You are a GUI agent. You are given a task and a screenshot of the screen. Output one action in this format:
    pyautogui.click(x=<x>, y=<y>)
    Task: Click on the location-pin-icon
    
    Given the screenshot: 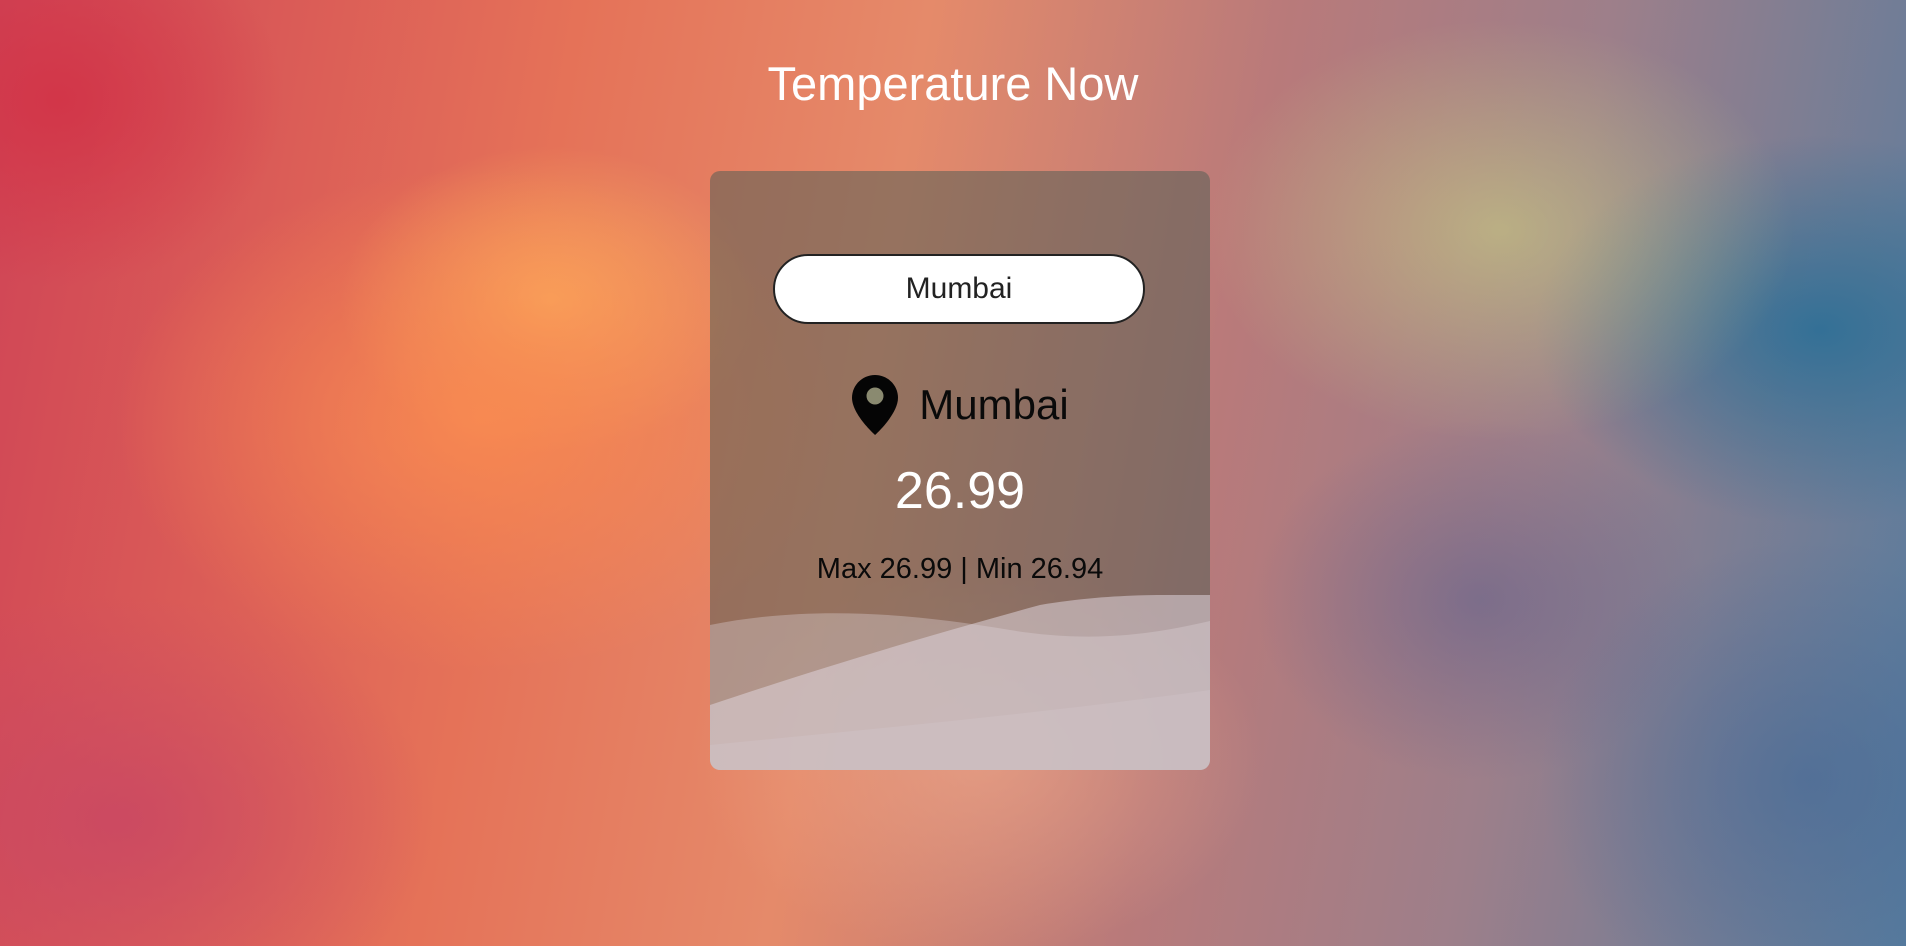 What is the action you would take?
    pyautogui.click(x=875, y=405)
    